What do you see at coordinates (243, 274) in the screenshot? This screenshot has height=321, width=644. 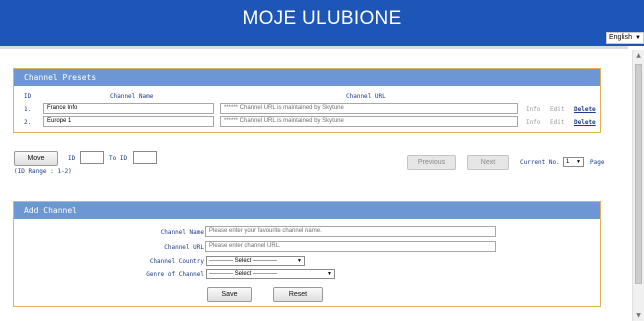 I see `channel-genre-value: ------------ Select ------------` at bounding box center [243, 274].